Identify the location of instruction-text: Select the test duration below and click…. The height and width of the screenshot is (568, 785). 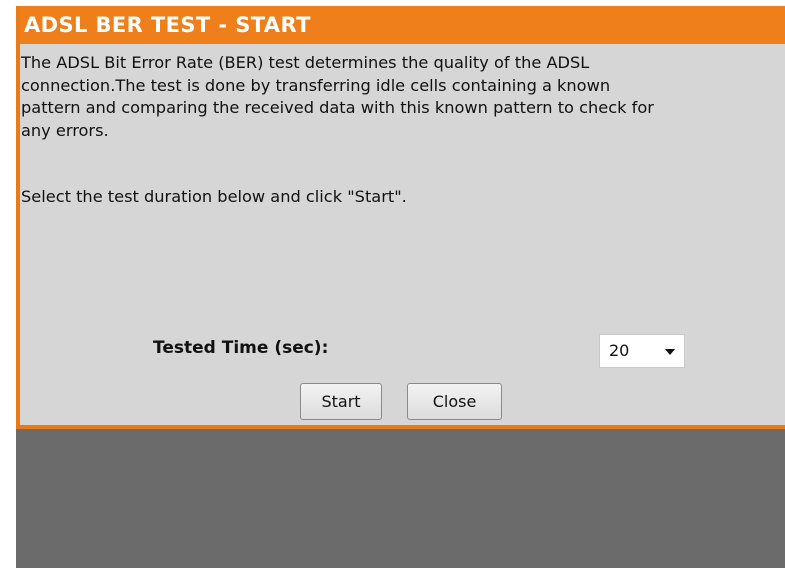
(214, 196).